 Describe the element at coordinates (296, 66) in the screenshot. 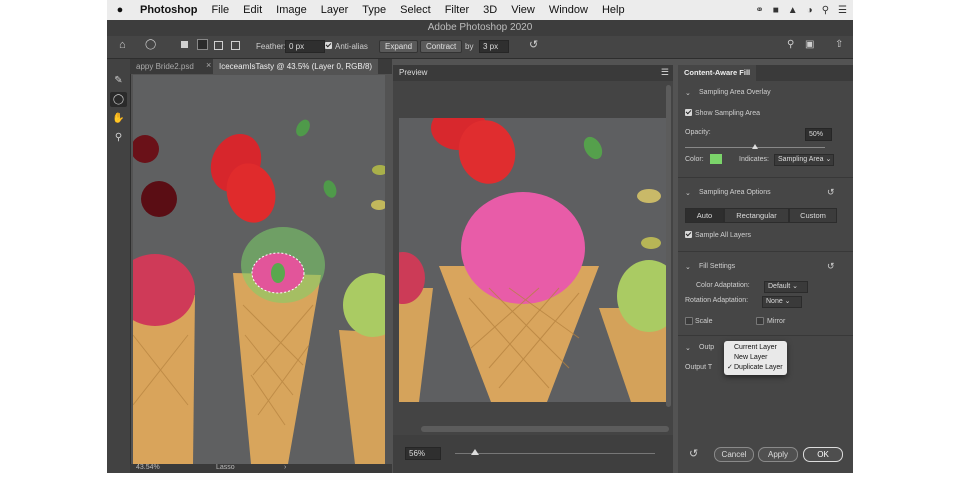

I see `tab-icecream: IceceamIsTasty @ 43.5% (Layer 0, RGB/8)` at that location.